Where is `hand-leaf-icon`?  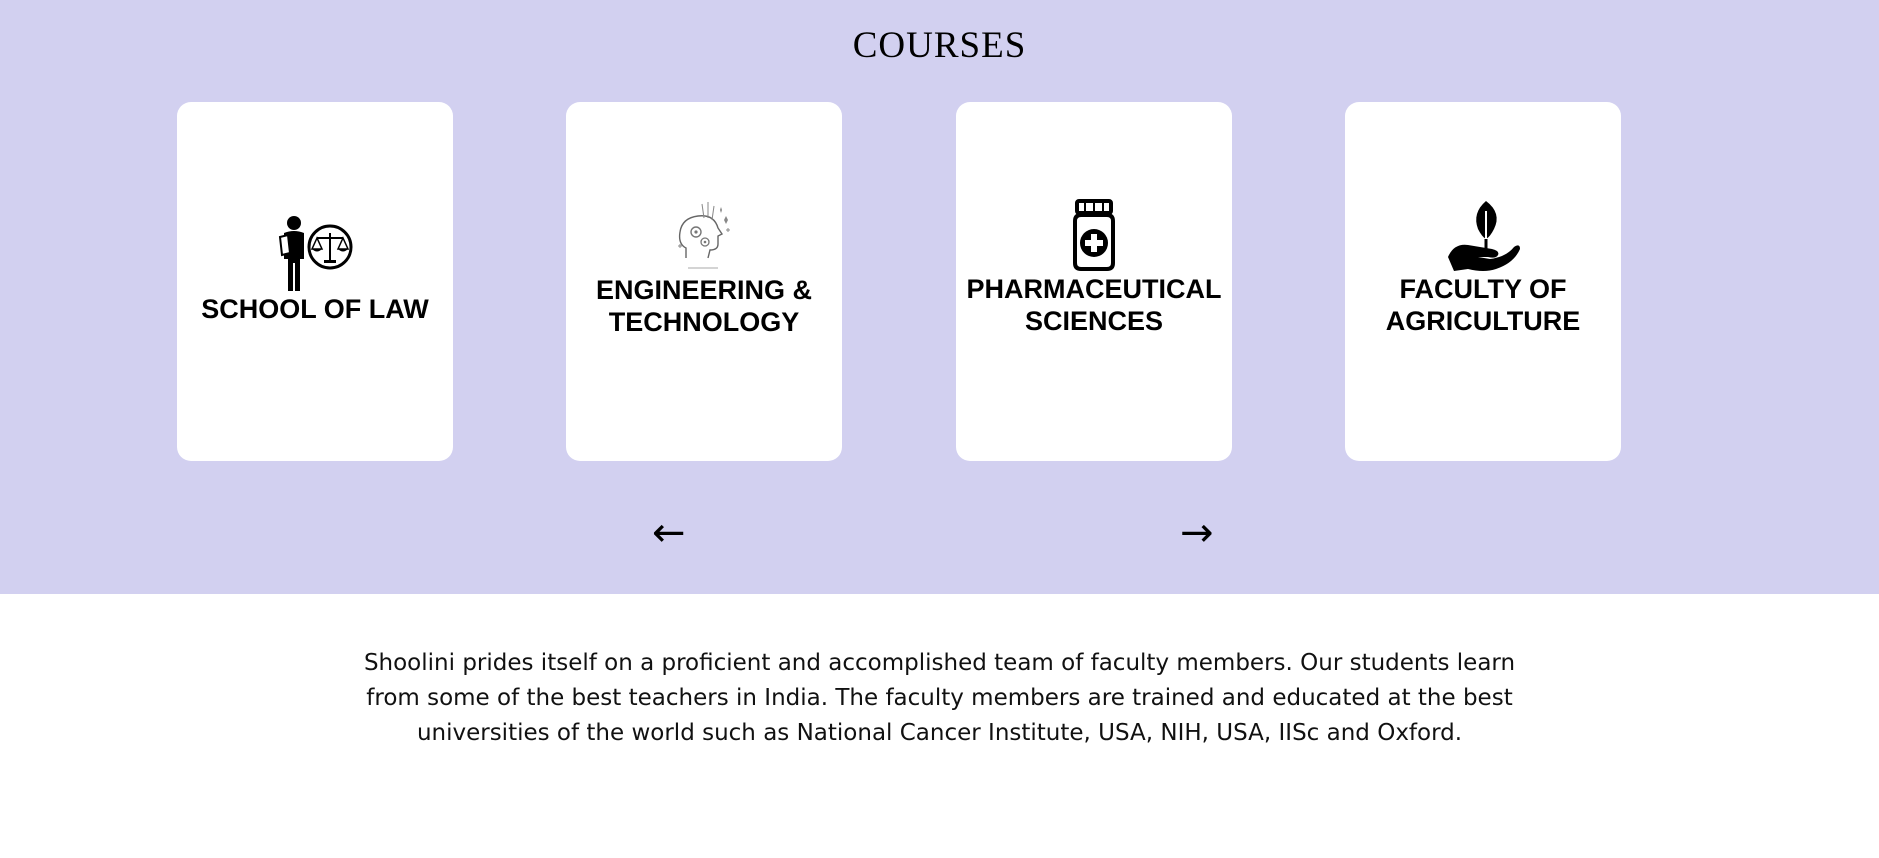 hand-leaf-icon is located at coordinates (1484, 235).